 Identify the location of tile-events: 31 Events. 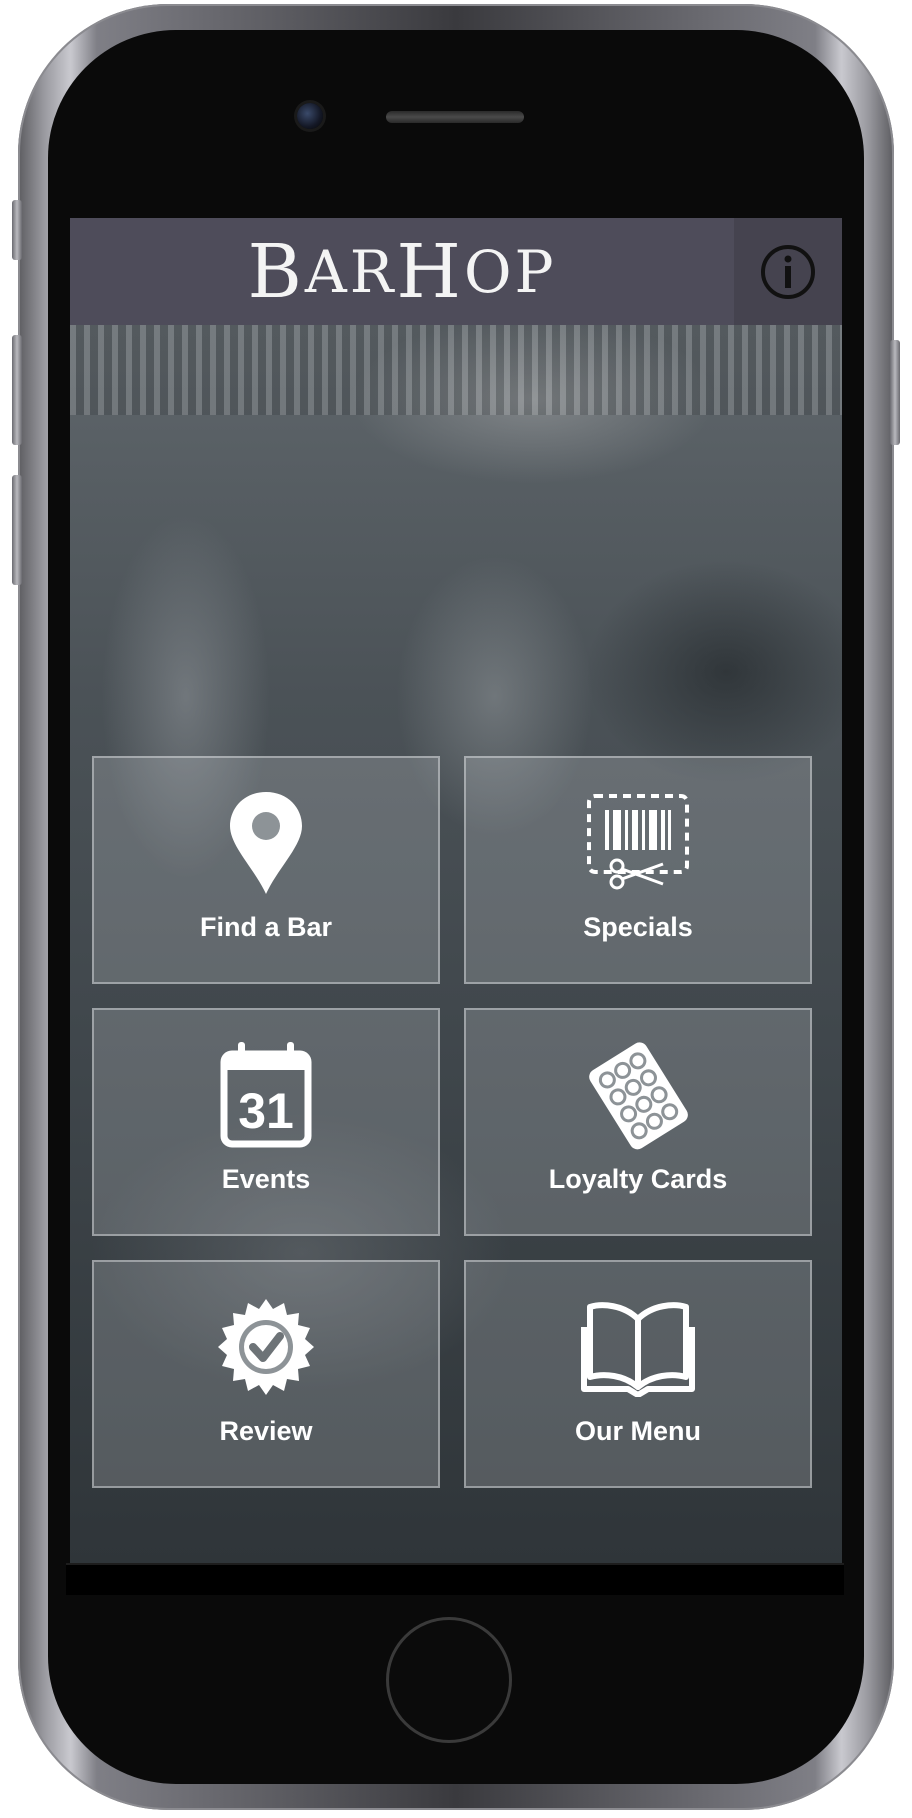
(266, 1122).